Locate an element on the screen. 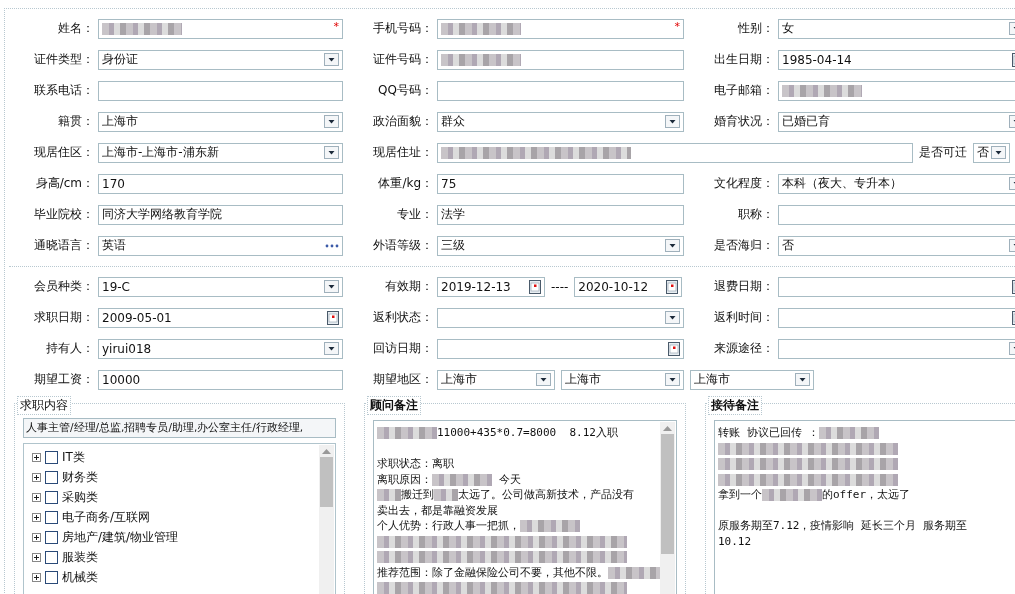  date-field: 2019-12-13 is located at coordinates (491, 286).